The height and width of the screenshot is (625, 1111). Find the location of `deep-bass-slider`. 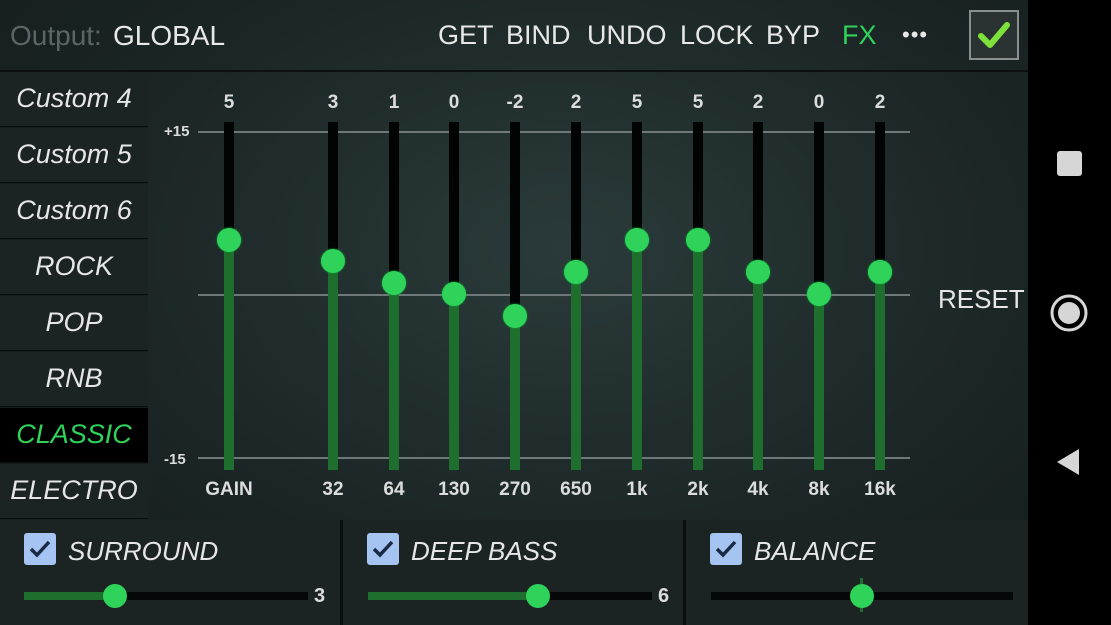

deep-bass-slider is located at coordinates (510, 596).